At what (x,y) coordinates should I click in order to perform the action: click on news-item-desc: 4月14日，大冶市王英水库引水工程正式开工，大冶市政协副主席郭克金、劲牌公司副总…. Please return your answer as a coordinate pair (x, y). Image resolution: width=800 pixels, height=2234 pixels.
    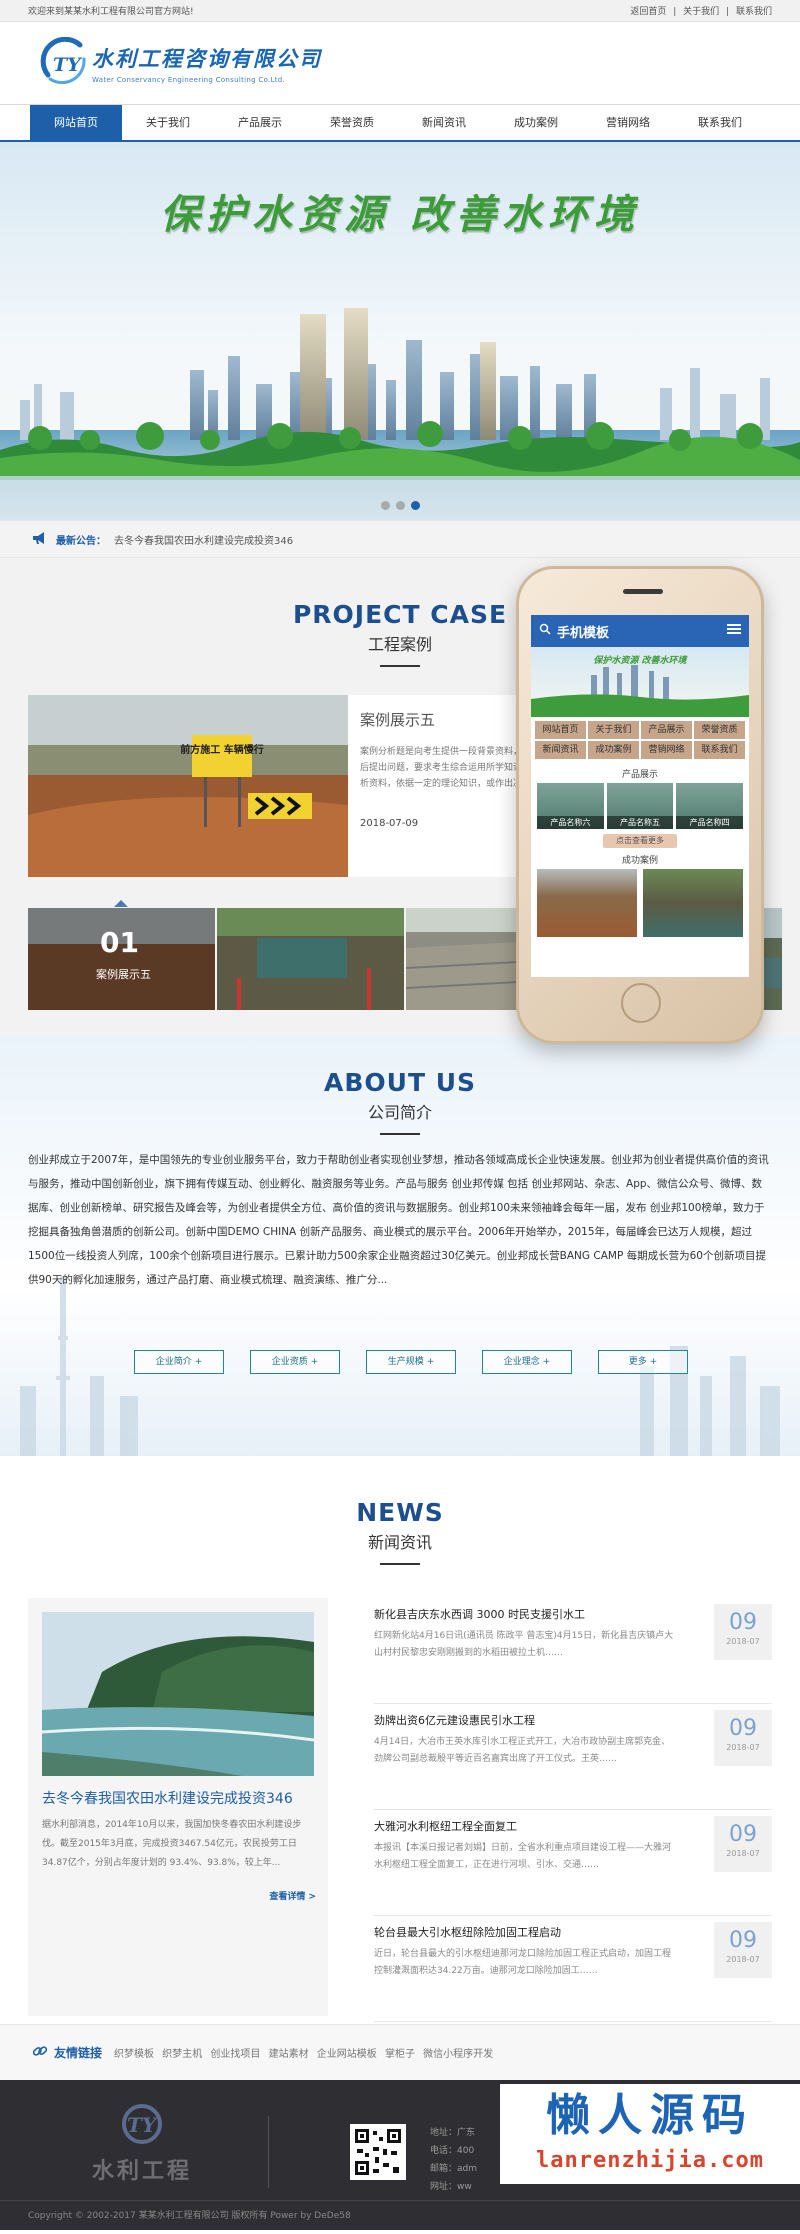
    Looking at the image, I should click on (522, 1750).